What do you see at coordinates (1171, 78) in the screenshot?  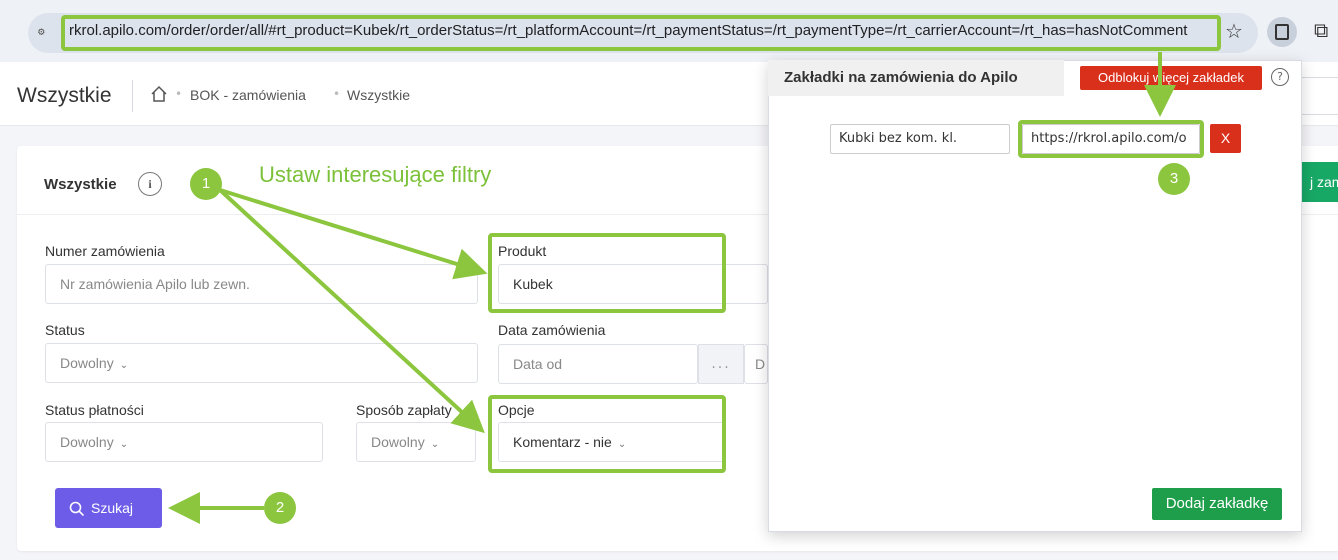 I see `unlock-more-bookmarks-button: Odblokuj więcej zakładek` at bounding box center [1171, 78].